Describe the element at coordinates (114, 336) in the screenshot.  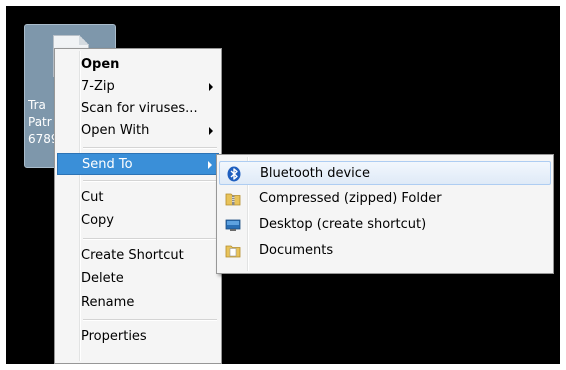
I see `menu-item-label: Properties` at that location.